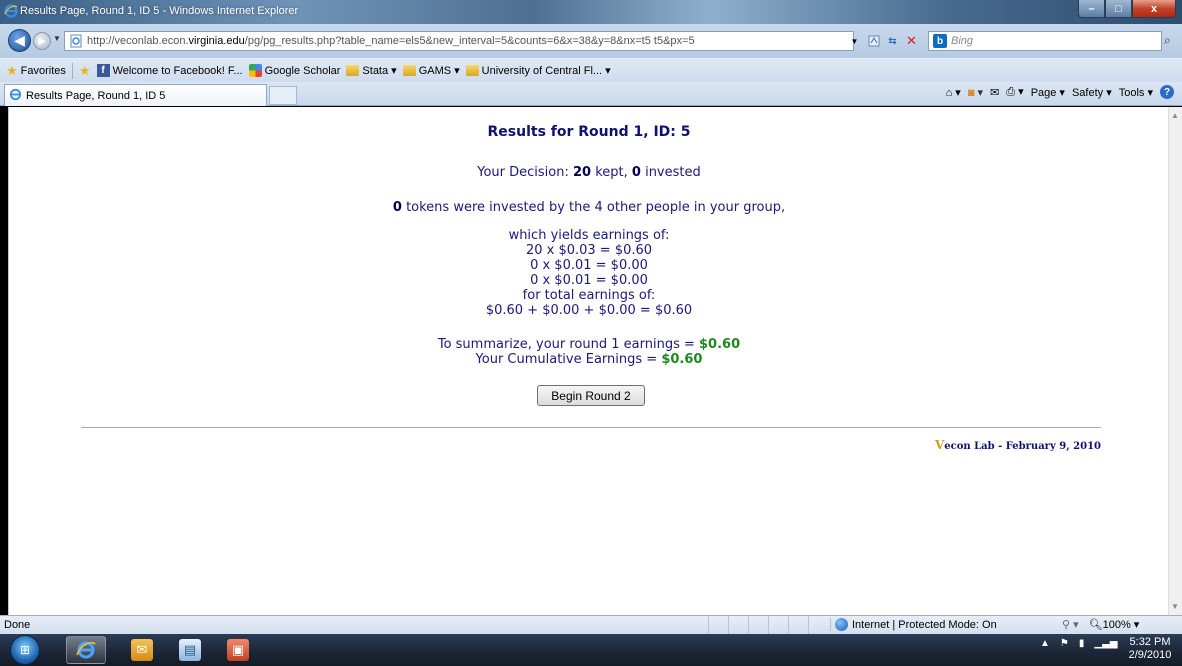 The width and height of the screenshot is (1182, 666). I want to click on facebook-icon: f, so click(103, 70).